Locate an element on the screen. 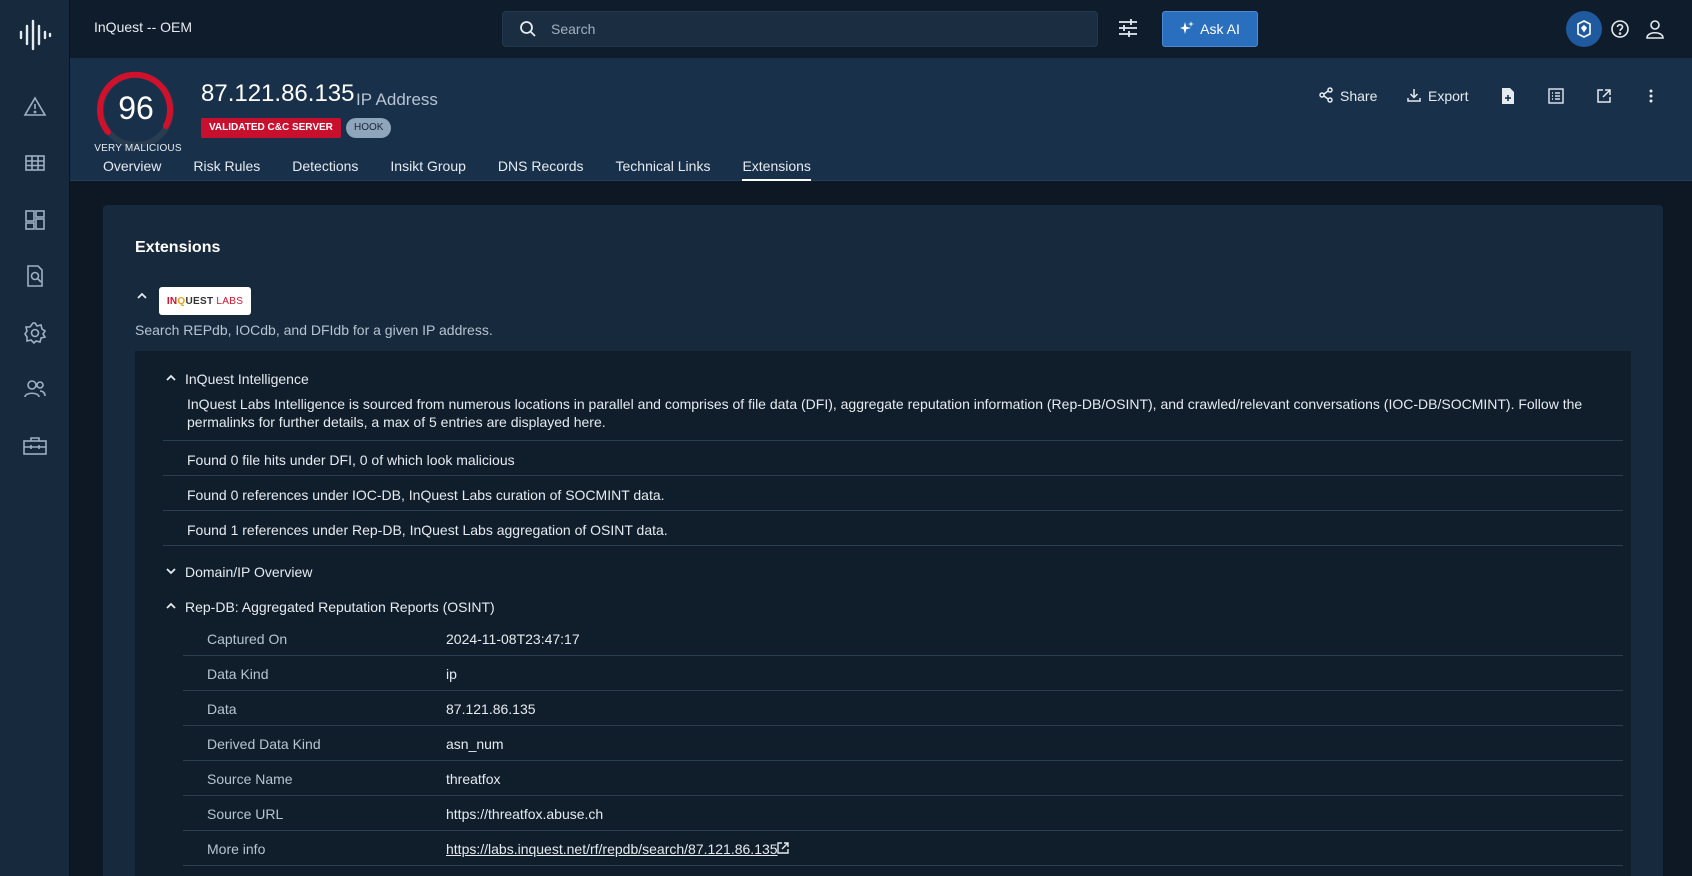 This screenshot has height=876, width=1692. search-box is located at coordinates (800, 29).